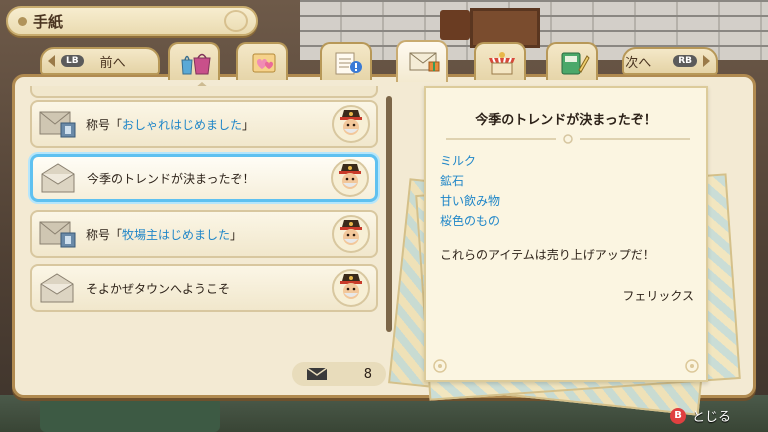  What do you see at coordinates (706, 61) in the screenshot?
I see `arrow-right-icon` at bounding box center [706, 61].